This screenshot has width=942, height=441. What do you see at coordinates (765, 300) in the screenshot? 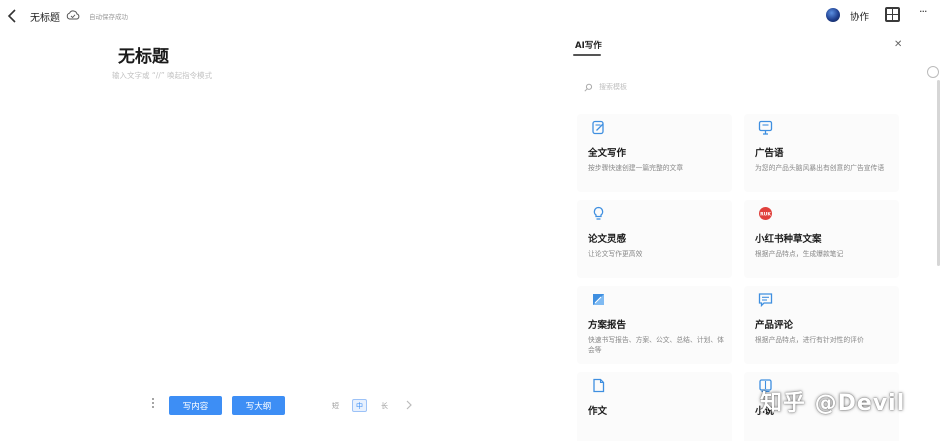
I see `comment-icon` at bounding box center [765, 300].